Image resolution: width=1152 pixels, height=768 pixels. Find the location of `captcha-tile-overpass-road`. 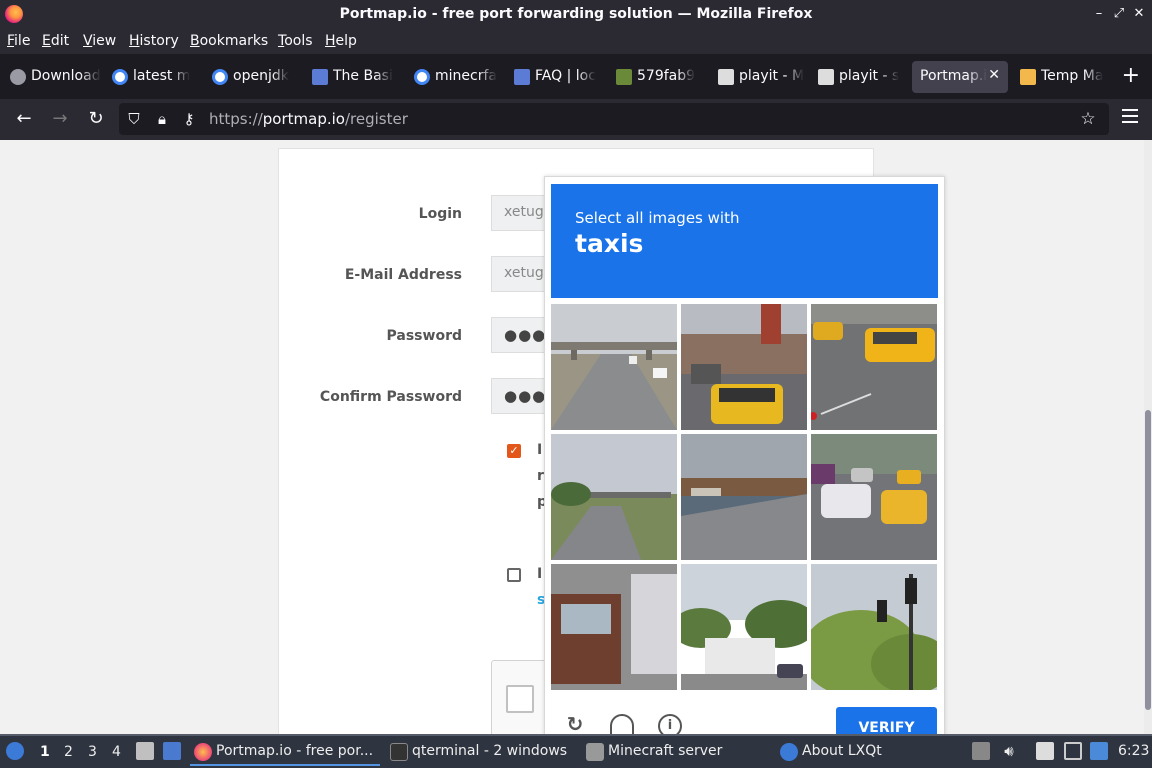

captcha-tile-overpass-road is located at coordinates (614, 497).